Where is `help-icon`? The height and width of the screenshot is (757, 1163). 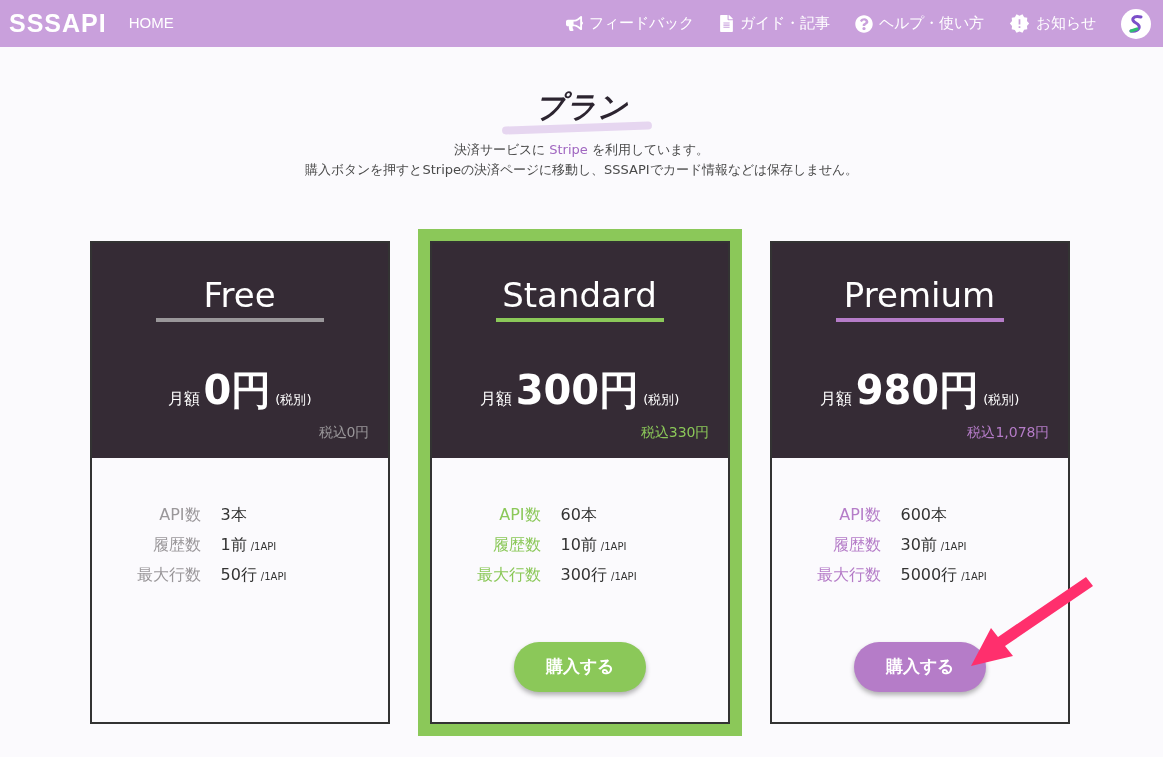
help-icon is located at coordinates (864, 23).